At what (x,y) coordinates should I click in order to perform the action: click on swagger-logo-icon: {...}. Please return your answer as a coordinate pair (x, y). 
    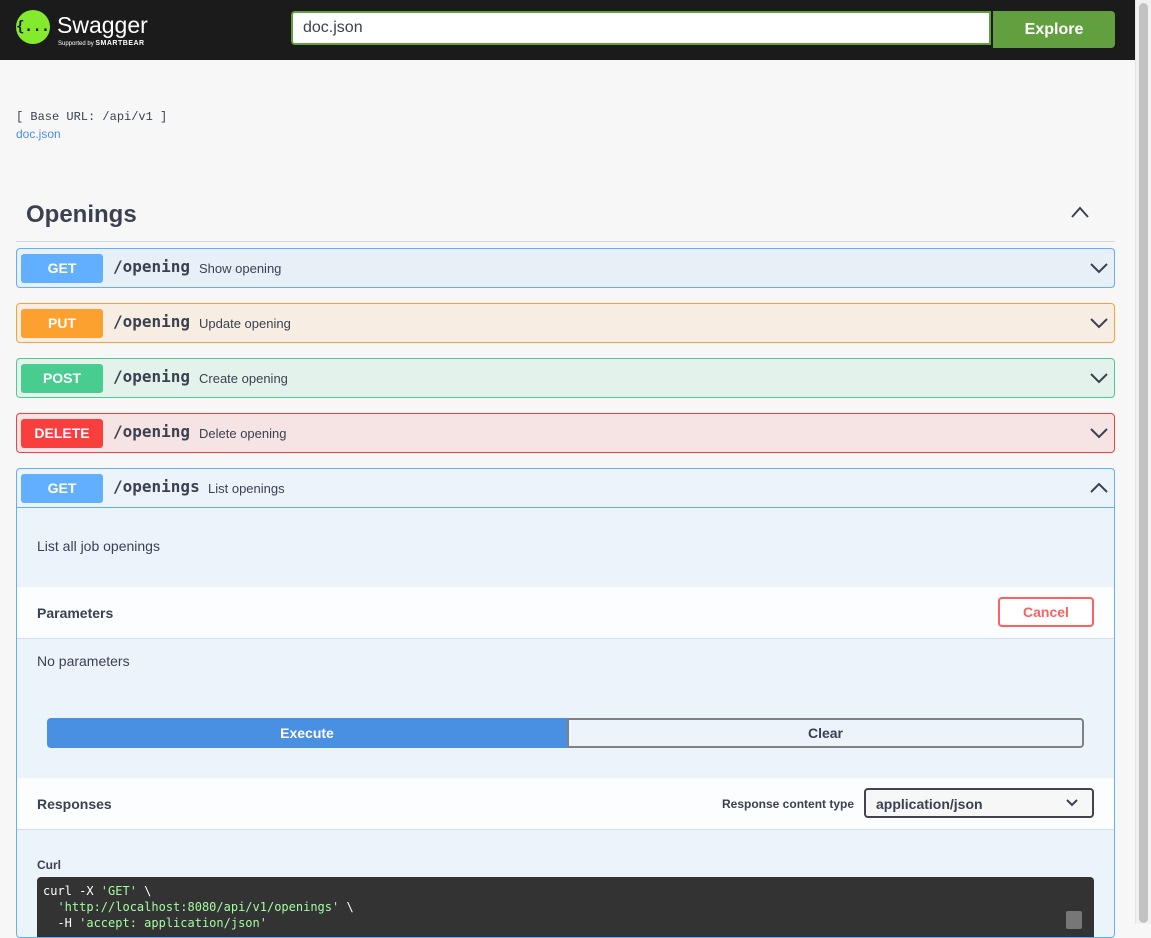
    Looking at the image, I should click on (37, 27).